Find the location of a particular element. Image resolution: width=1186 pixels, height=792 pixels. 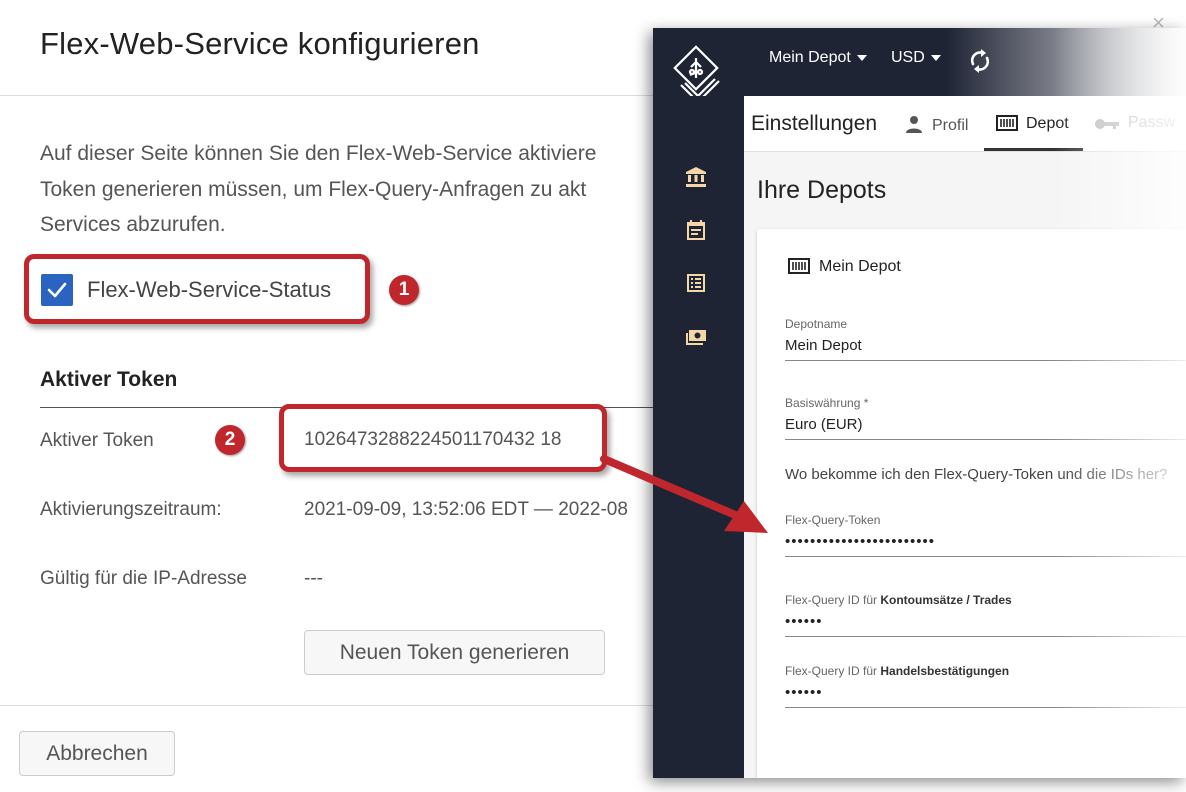

bank-icon is located at coordinates (696, 177).